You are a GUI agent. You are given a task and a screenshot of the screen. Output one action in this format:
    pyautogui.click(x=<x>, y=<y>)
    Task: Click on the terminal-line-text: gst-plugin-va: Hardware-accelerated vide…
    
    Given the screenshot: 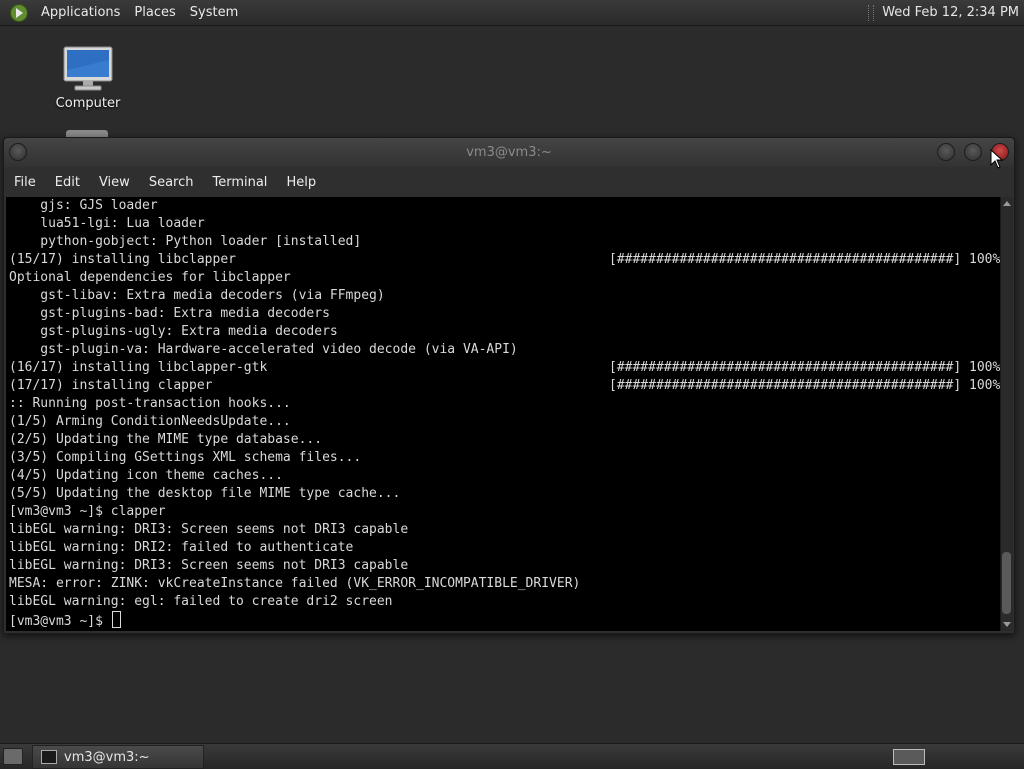 What is the action you would take?
    pyautogui.click(x=263, y=349)
    